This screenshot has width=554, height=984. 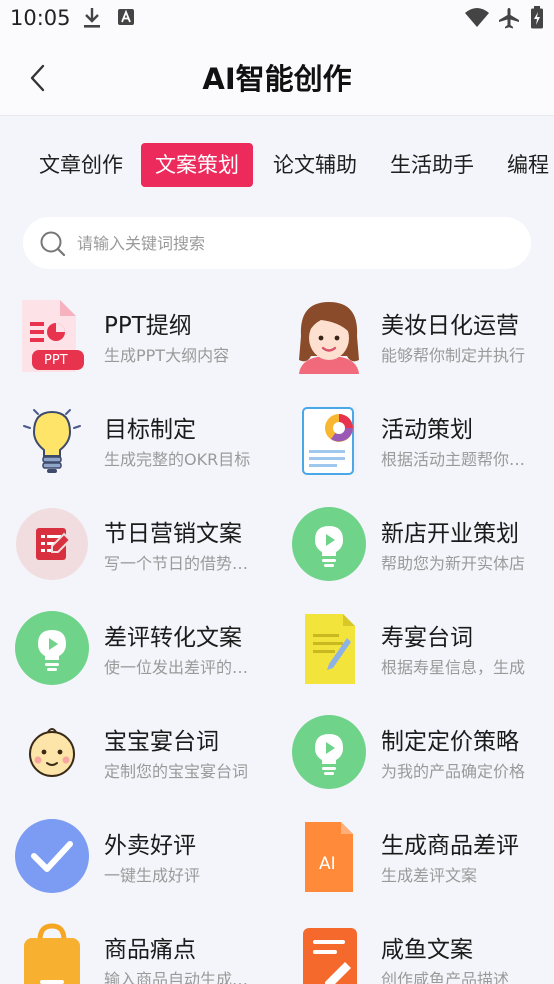 I want to click on checkmark-icon, so click(x=52, y=856).